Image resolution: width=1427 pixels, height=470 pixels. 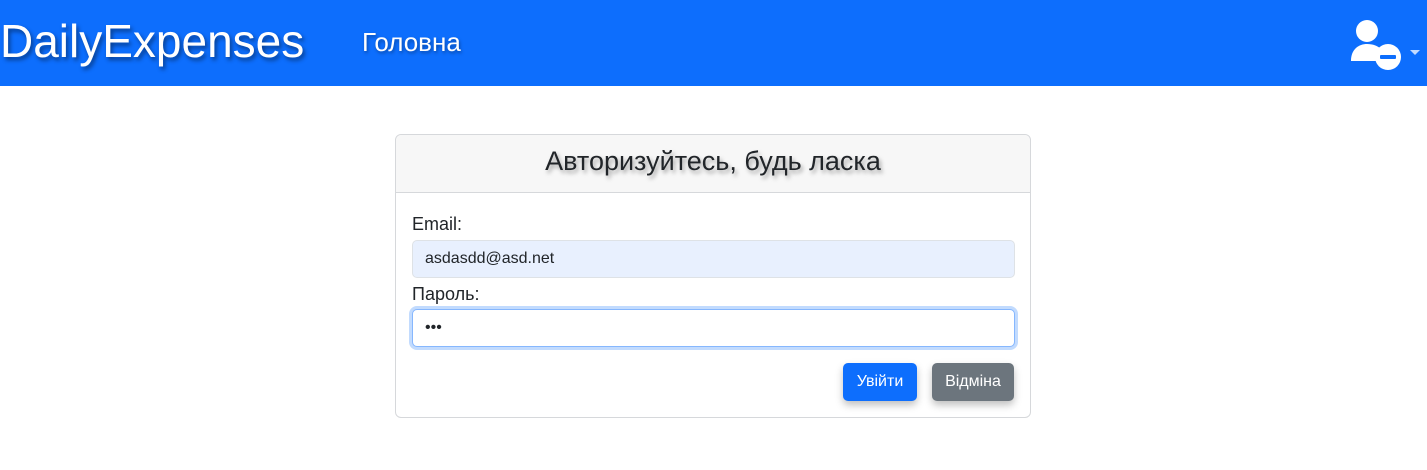 I want to click on email-label: Email:, so click(x=437, y=224).